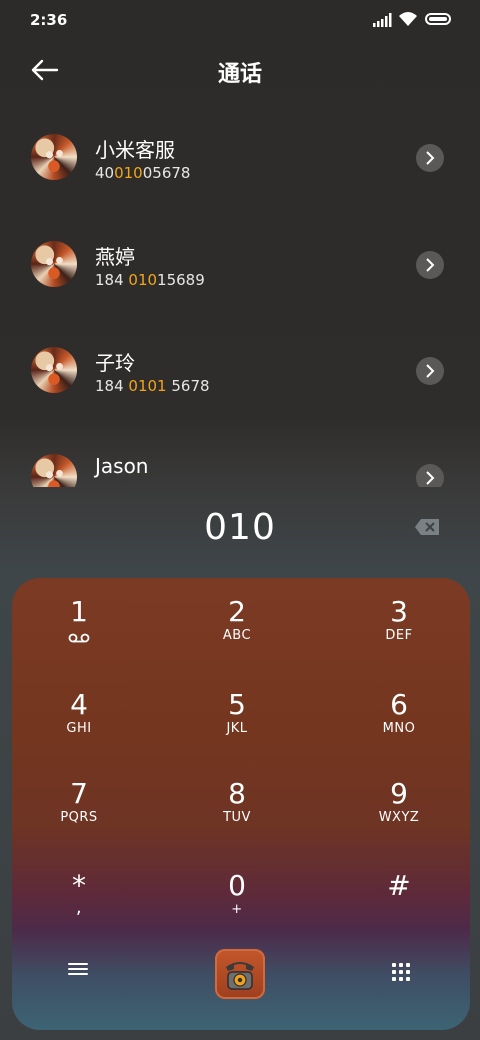  Describe the element at coordinates (79, 910) in the screenshot. I see `key-star: *,` at that location.